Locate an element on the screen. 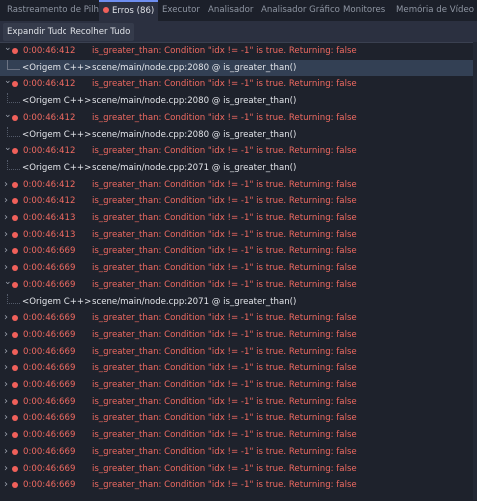  error-timestamp: 0:00:46:413 is located at coordinates (49, 218).